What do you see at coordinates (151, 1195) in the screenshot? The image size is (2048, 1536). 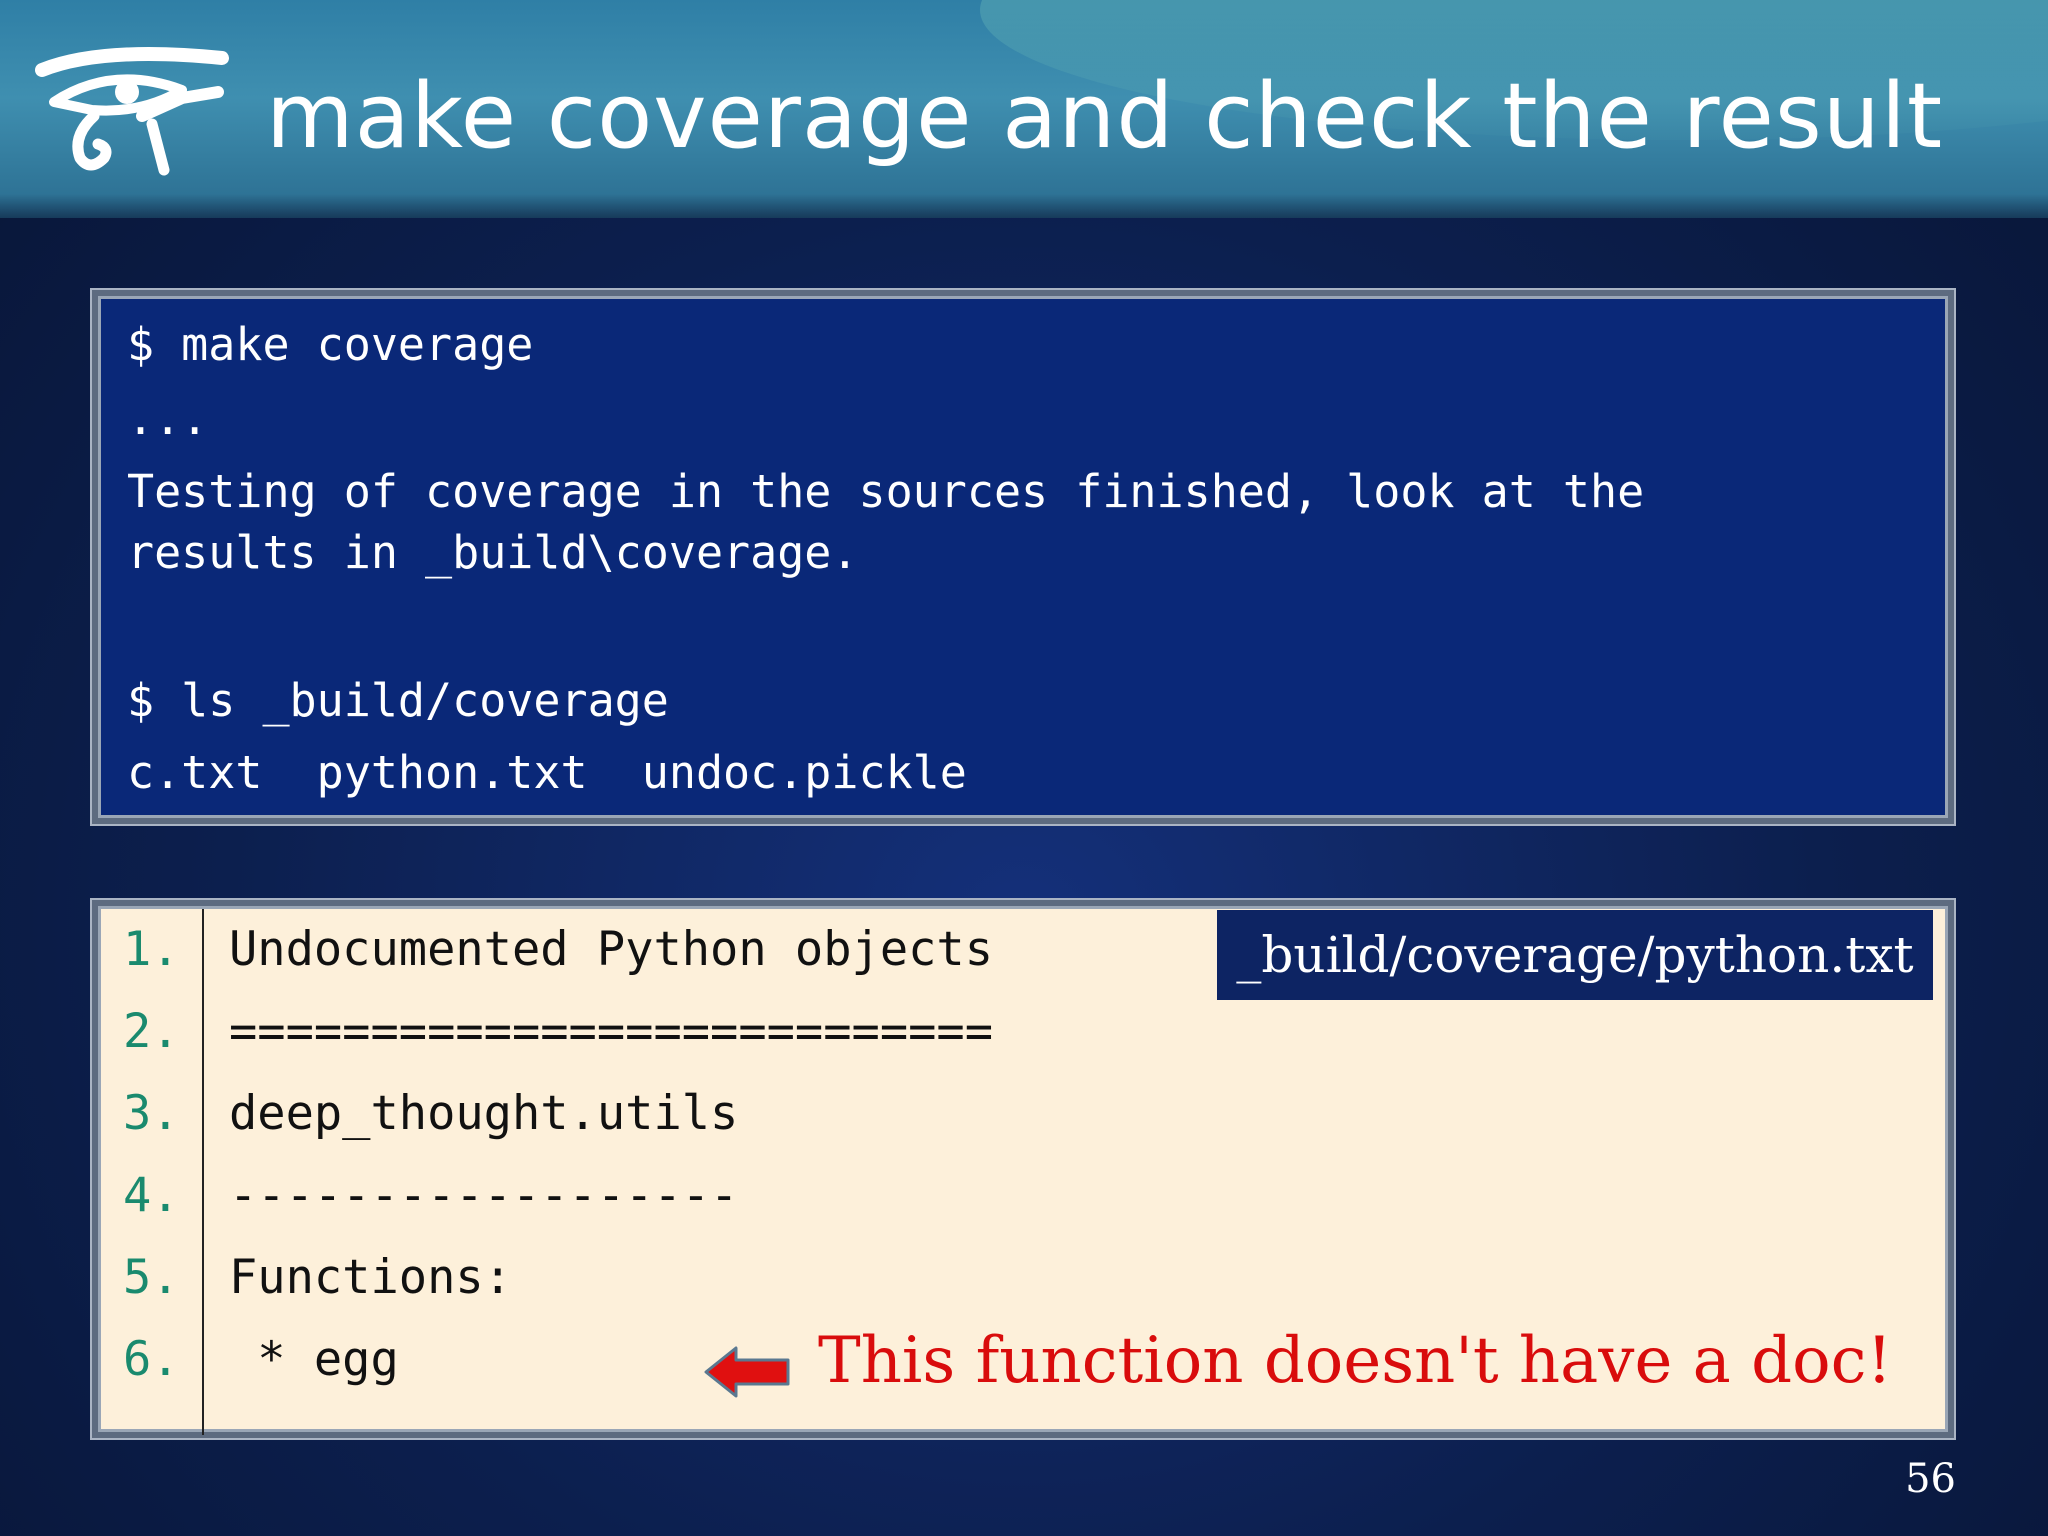 I see `line-number: 4.` at bounding box center [151, 1195].